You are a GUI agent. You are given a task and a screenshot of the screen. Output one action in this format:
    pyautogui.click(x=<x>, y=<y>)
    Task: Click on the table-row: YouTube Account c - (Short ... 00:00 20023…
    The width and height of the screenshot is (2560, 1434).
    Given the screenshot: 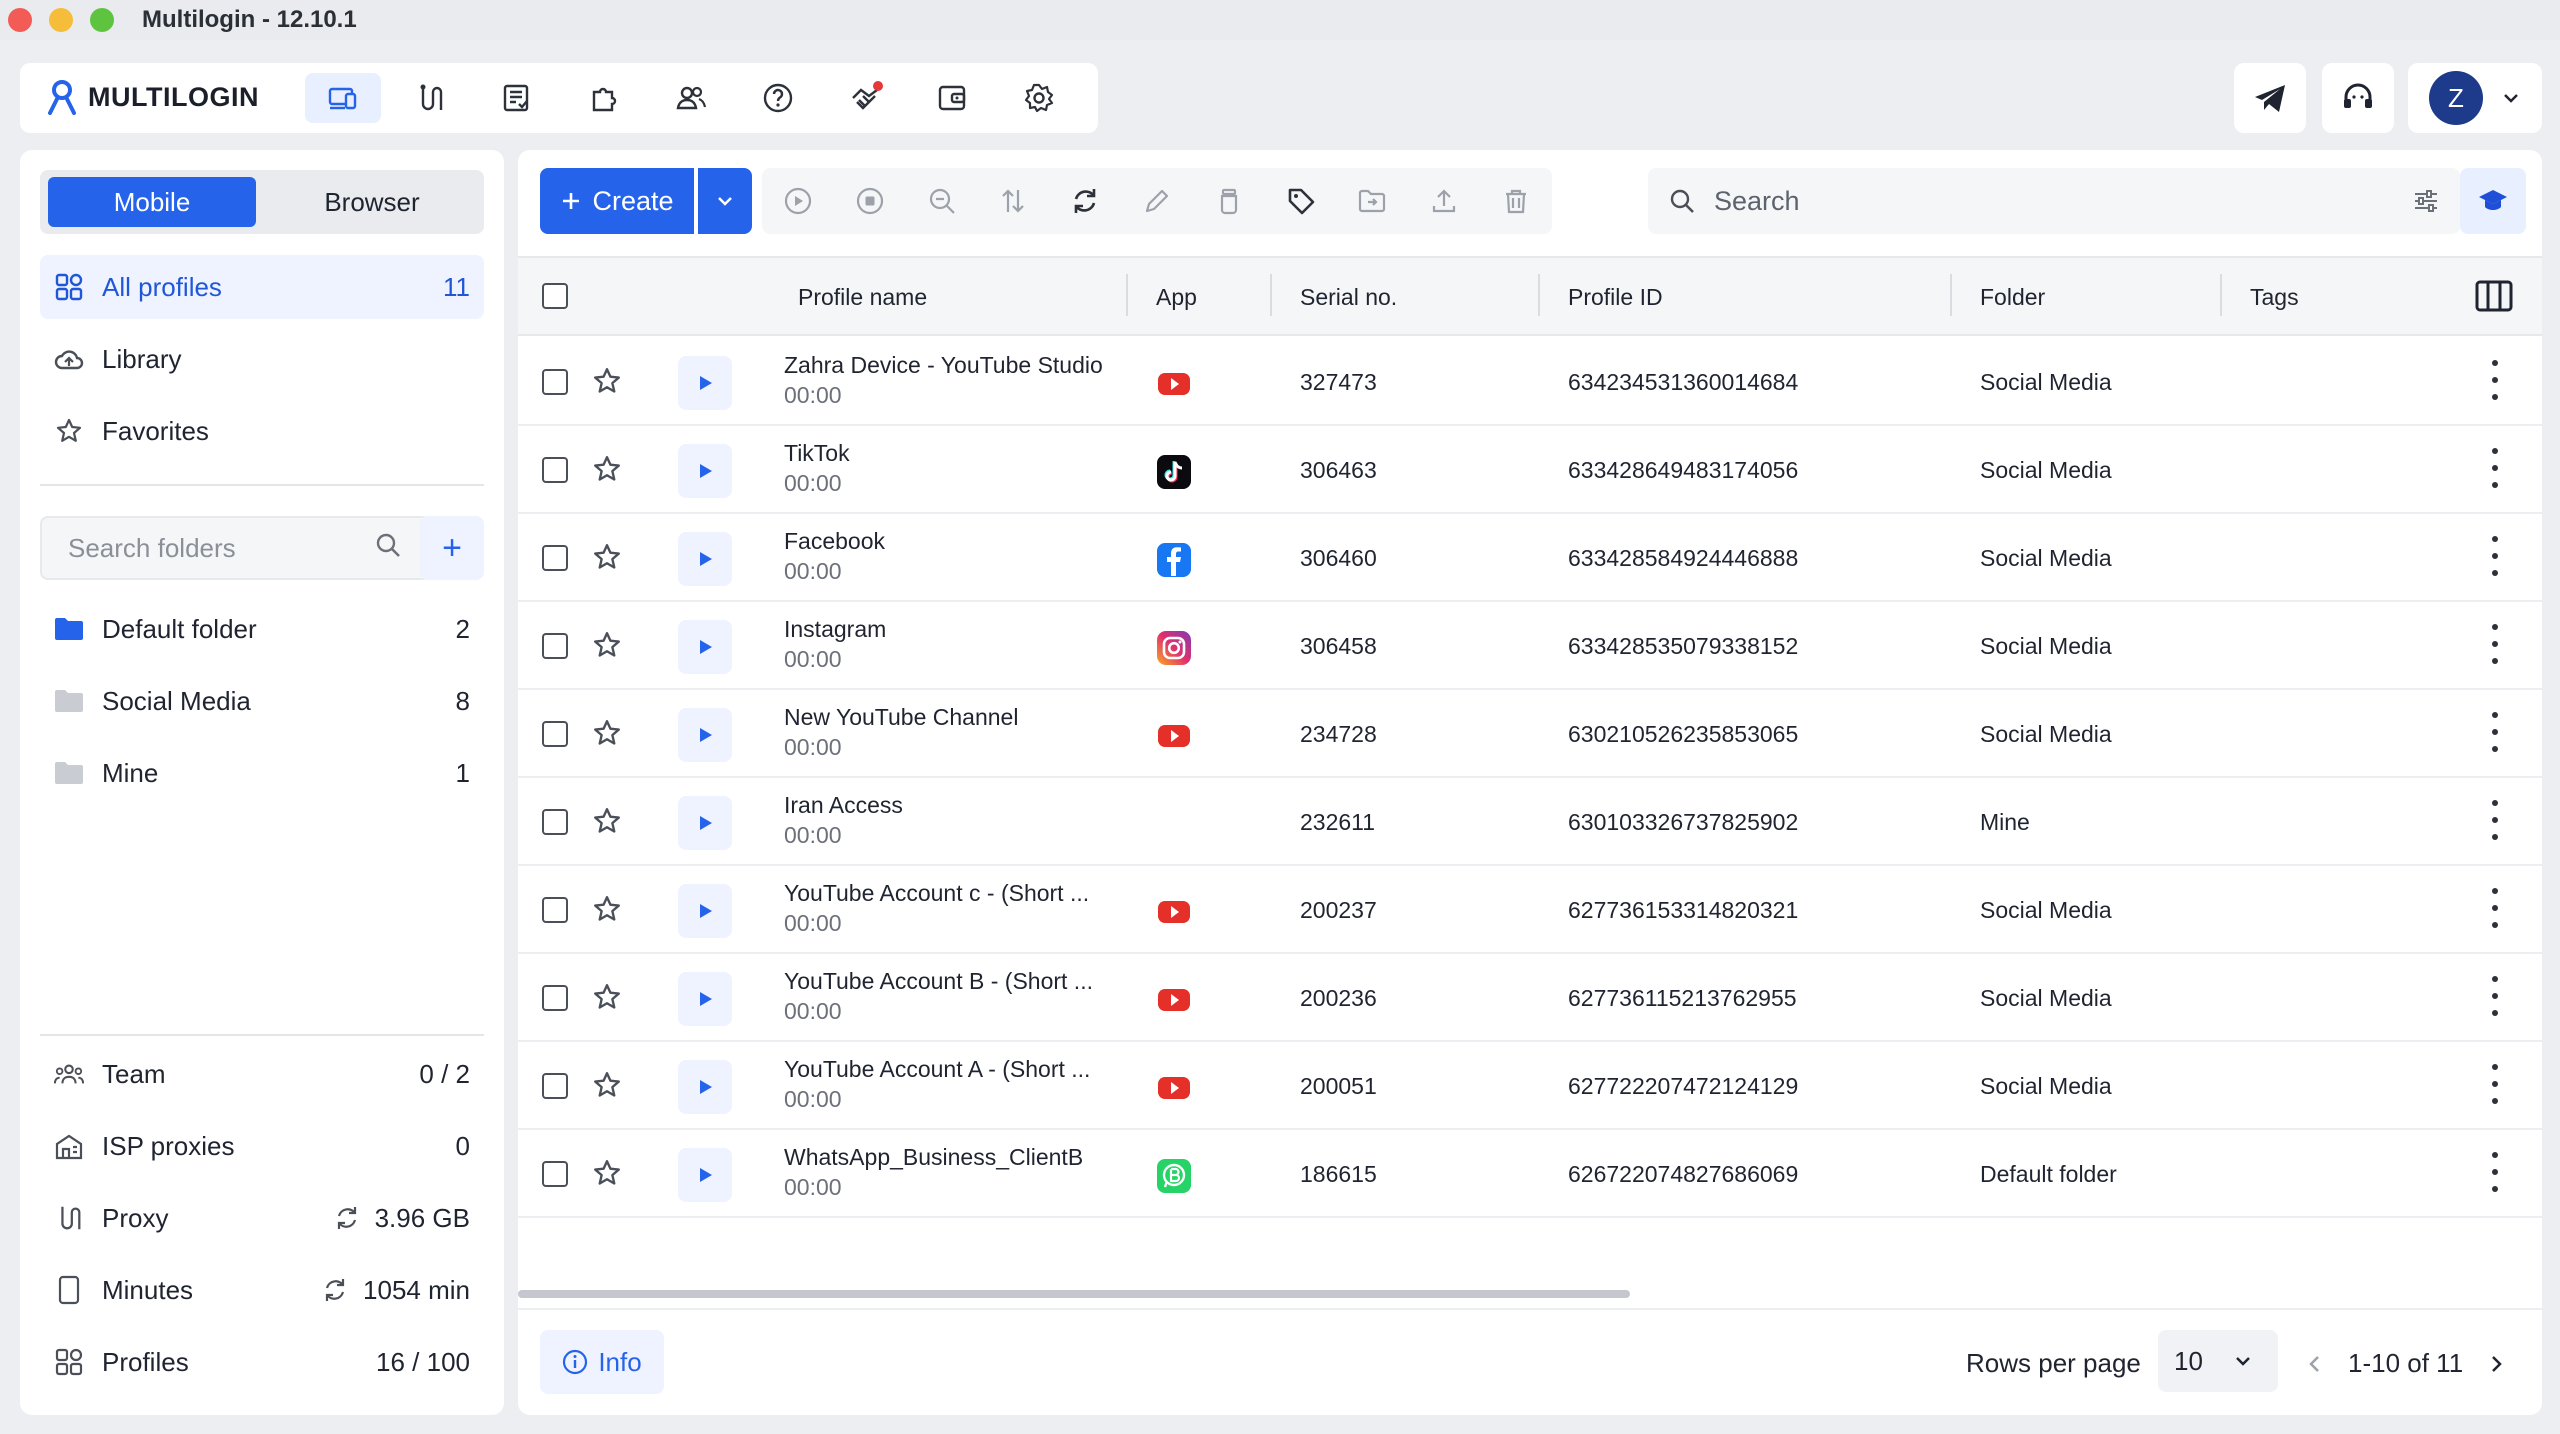 What is the action you would take?
    pyautogui.click(x=1530, y=910)
    